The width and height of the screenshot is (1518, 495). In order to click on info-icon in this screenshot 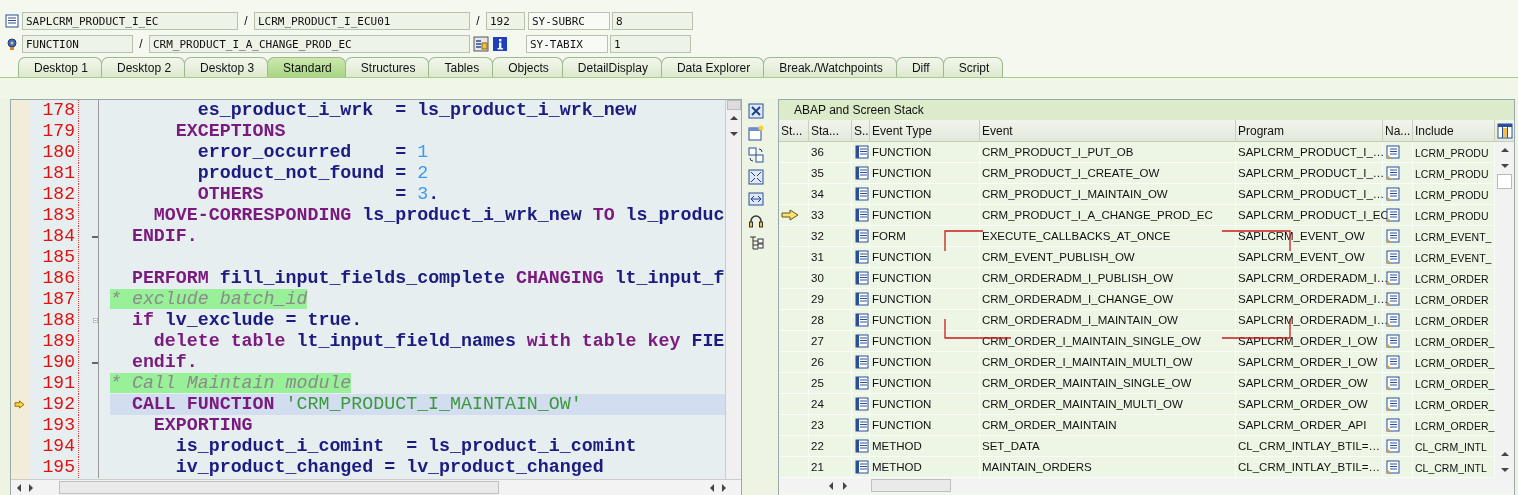, I will do `click(500, 44)`.